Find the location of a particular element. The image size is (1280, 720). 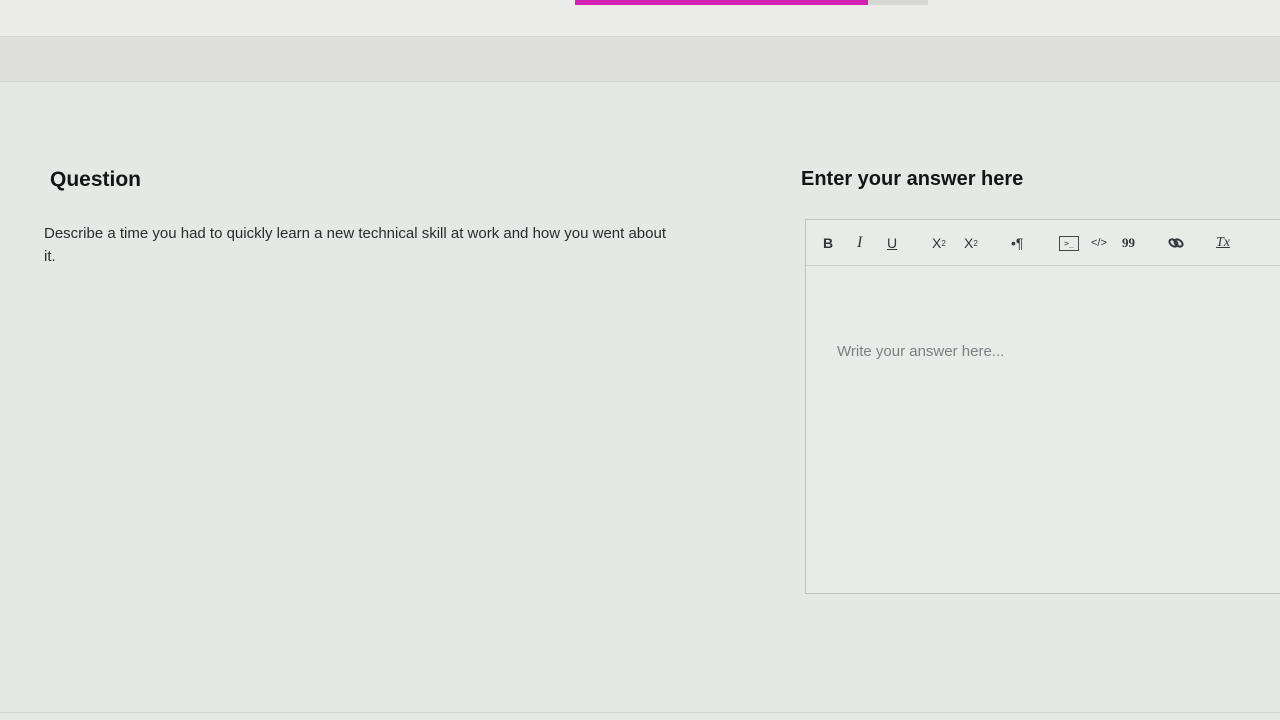

clear-format-icon: Tx is located at coordinates (1223, 242).